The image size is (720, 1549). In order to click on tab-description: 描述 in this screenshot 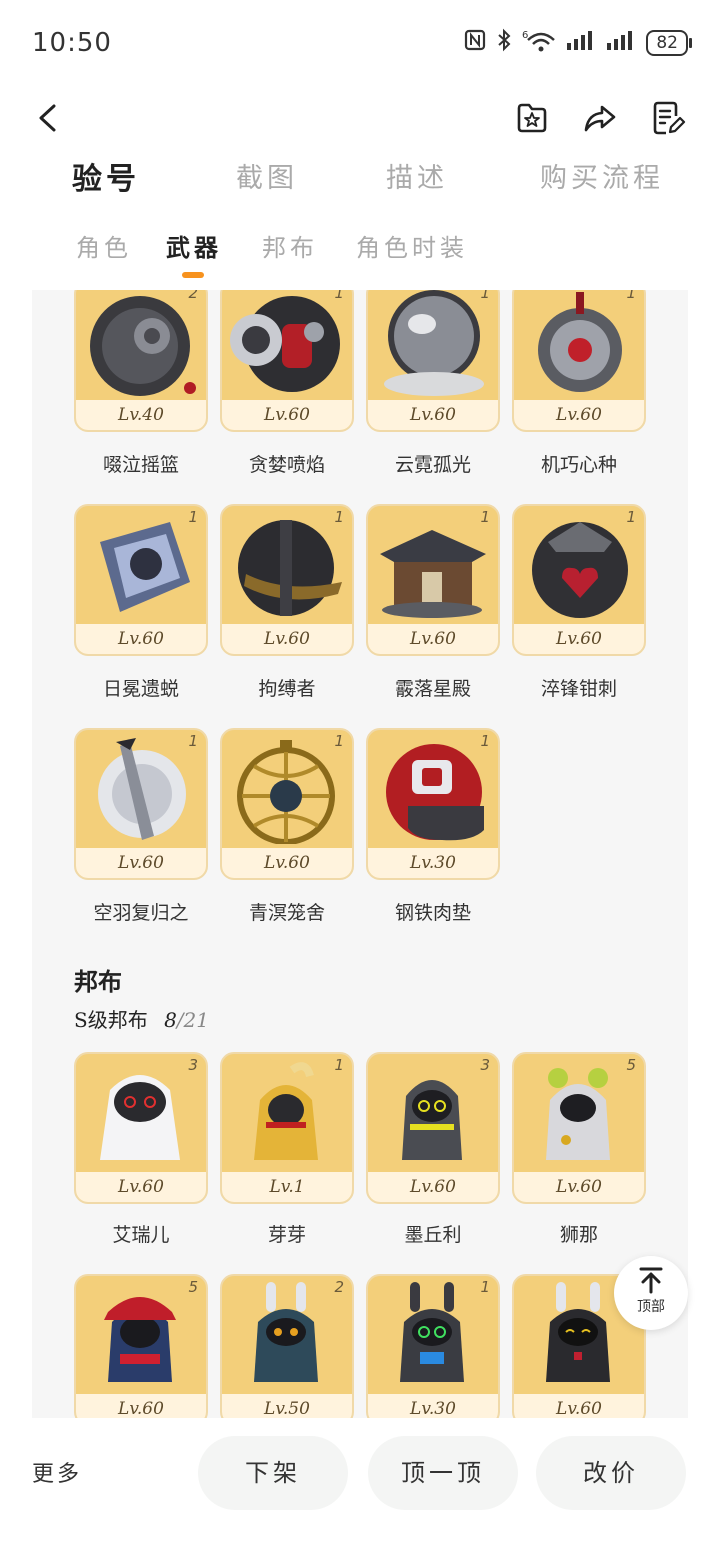, I will do `click(417, 175)`.